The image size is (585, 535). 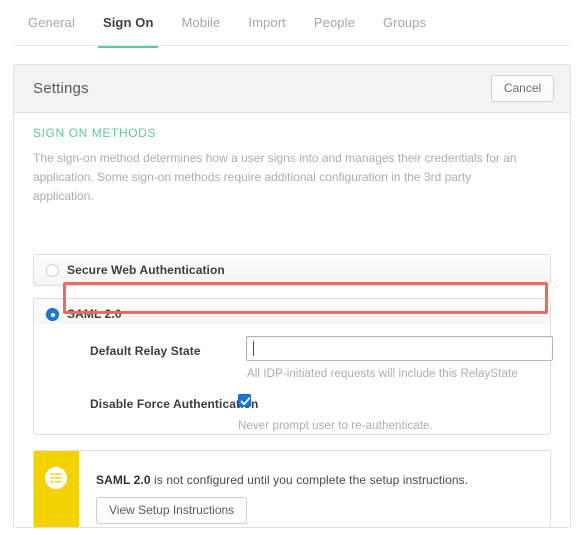 What do you see at coordinates (94, 314) in the screenshot?
I see `option-saml-2-0-label: SAML 2.0` at bounding box center [94, 314].